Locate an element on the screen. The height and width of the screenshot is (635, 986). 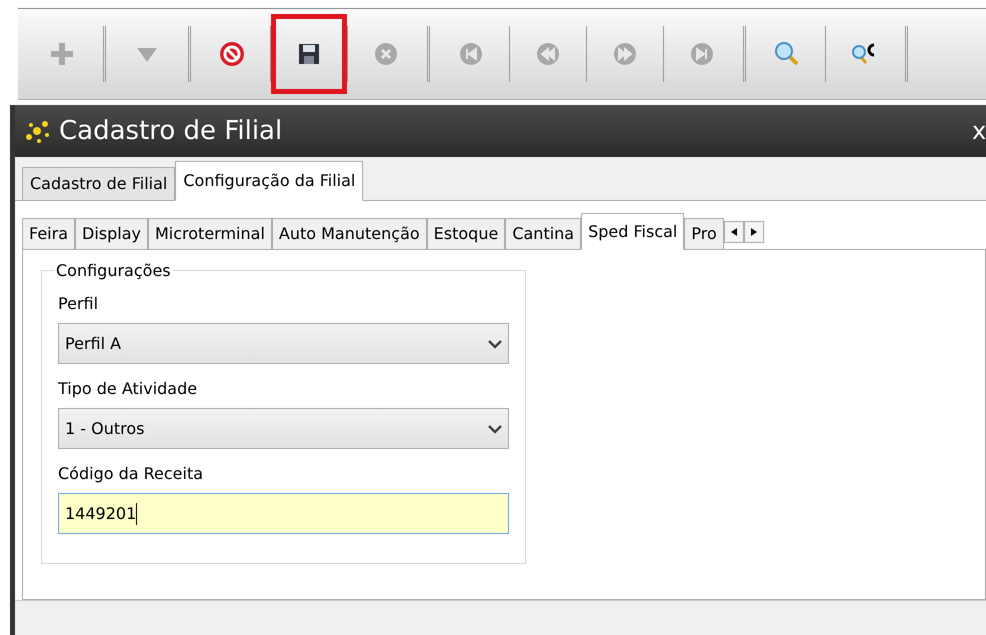
right-arrow-icon is located at coordinates (753, 232).